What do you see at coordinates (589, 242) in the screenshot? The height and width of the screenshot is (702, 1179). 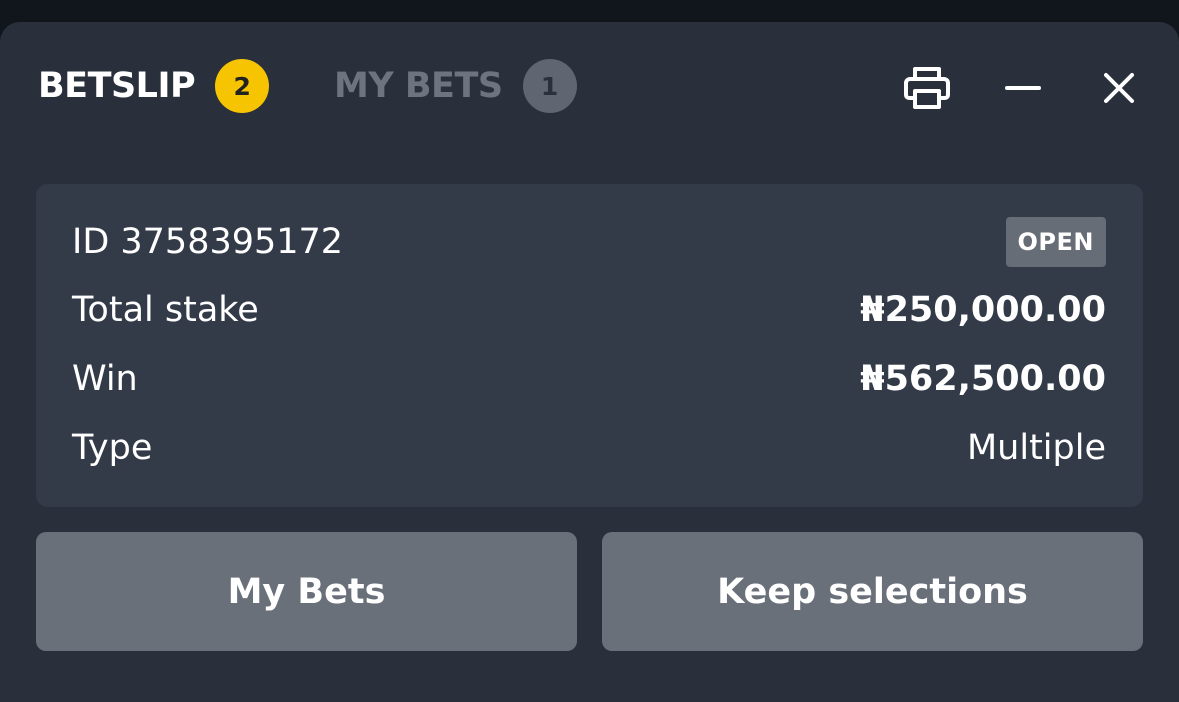 I see `bet-id-row: ID 3758395172 OPEN` at bounding box center [589, 242].